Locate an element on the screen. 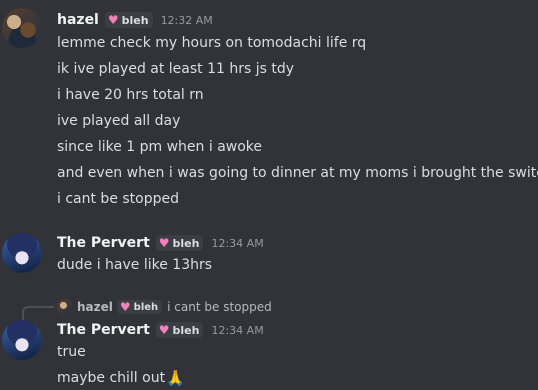  message-line: dude i have like 13hrs is located at coordinates (135, 265).